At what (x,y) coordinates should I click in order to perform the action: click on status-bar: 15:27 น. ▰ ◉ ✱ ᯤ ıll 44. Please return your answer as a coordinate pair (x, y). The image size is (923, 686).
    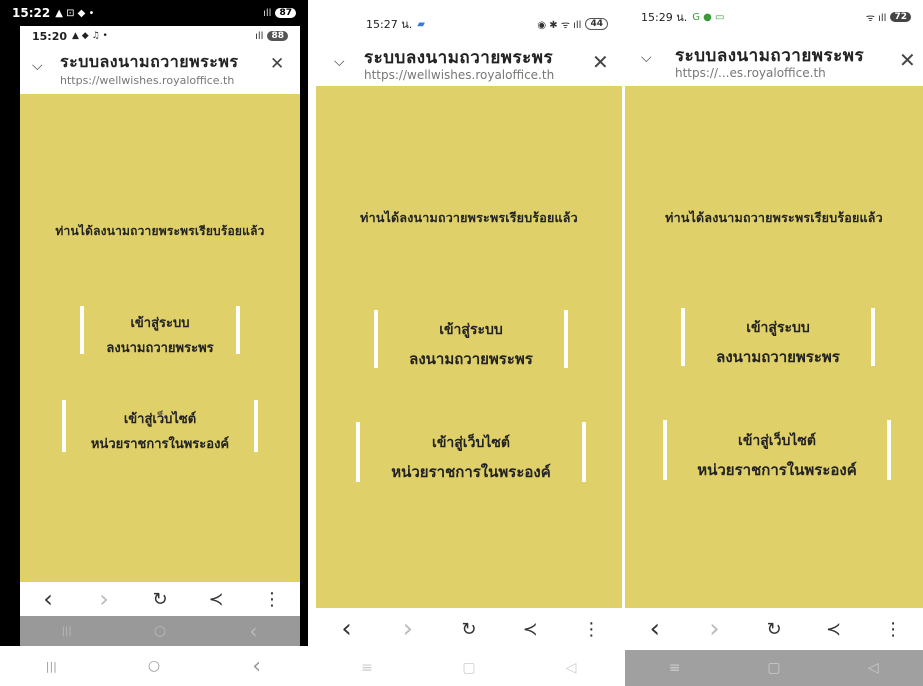
    Looking at the image, I should click on (469, 20).